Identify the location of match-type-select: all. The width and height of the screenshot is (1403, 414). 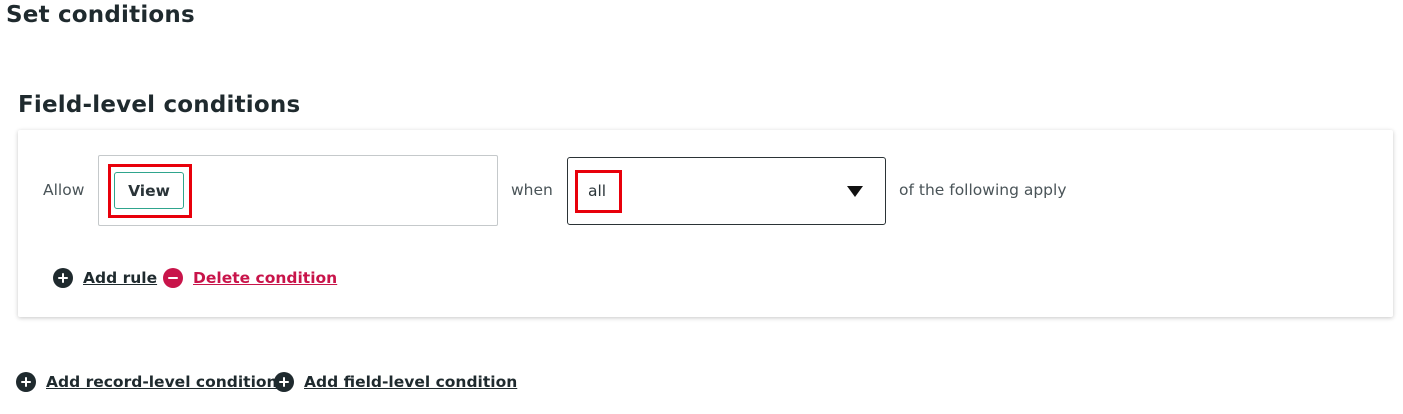
(726, 191).